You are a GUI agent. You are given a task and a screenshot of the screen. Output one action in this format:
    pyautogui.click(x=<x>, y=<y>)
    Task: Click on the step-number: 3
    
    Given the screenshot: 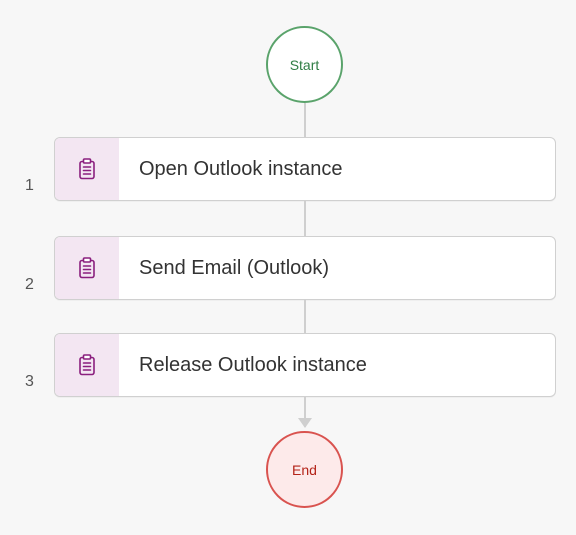 What is the action you would take?
    pyautogui.click(x=29, y=381)
    